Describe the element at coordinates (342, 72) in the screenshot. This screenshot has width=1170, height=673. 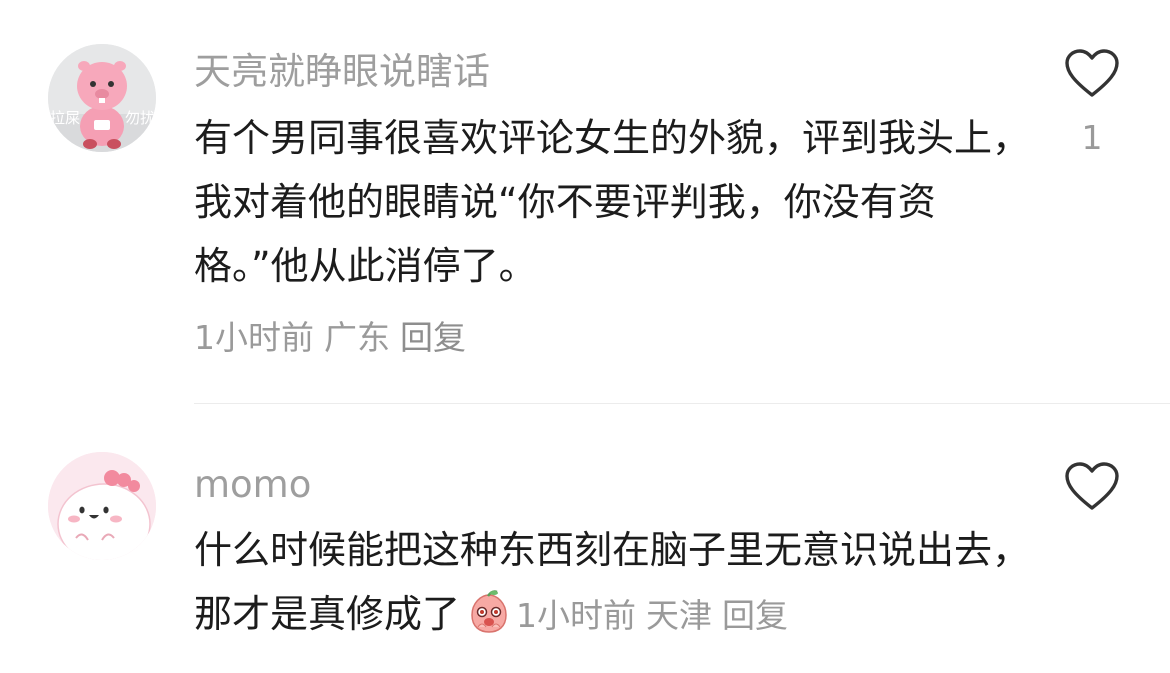
I see `comment-username: 天亮就睁眼说瞎话` at that location.